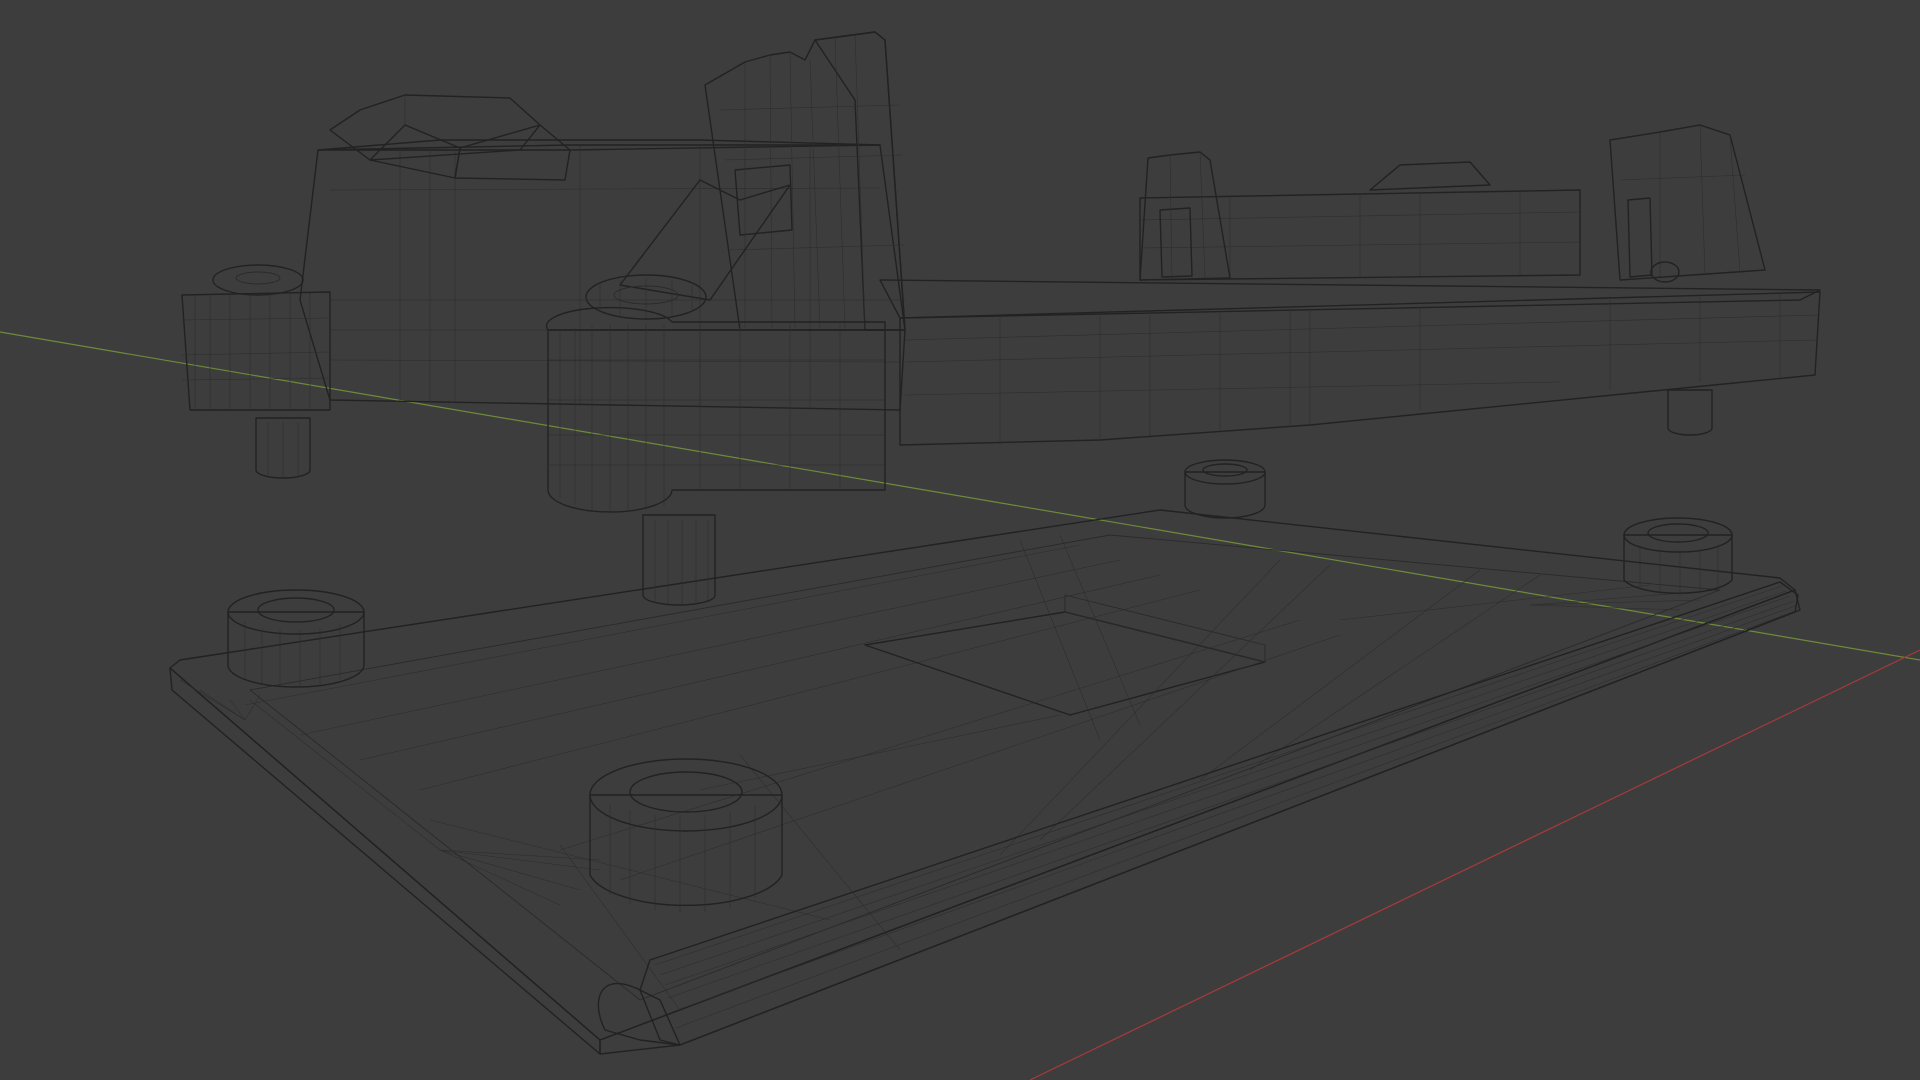 This screenshot has height=1080, width=1920. I want to click on post-rear-left, so click(283, 448).